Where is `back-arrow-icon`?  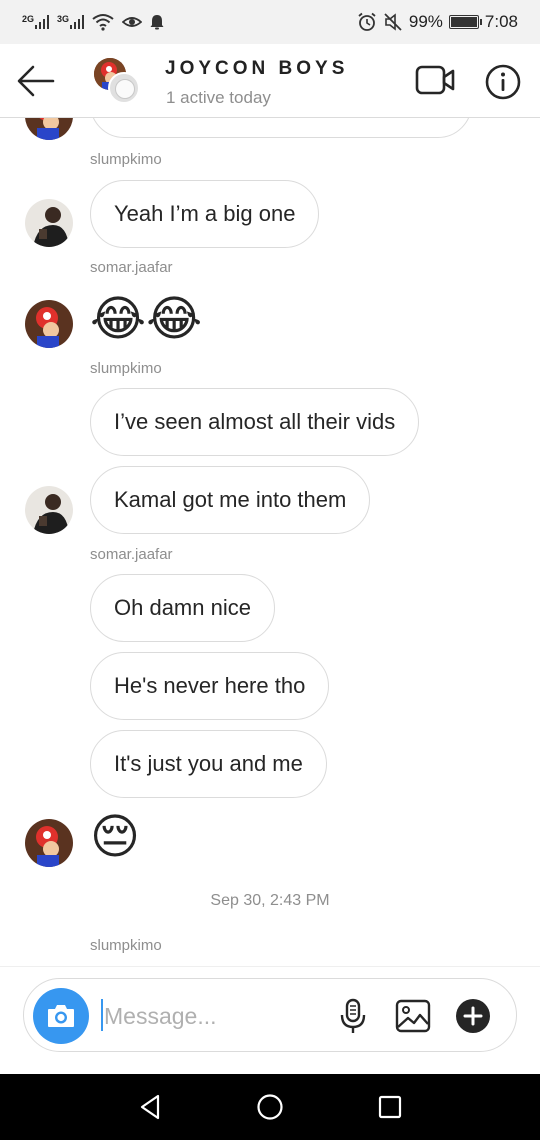
back-arrow-icon is located at coordinates (36, 81).